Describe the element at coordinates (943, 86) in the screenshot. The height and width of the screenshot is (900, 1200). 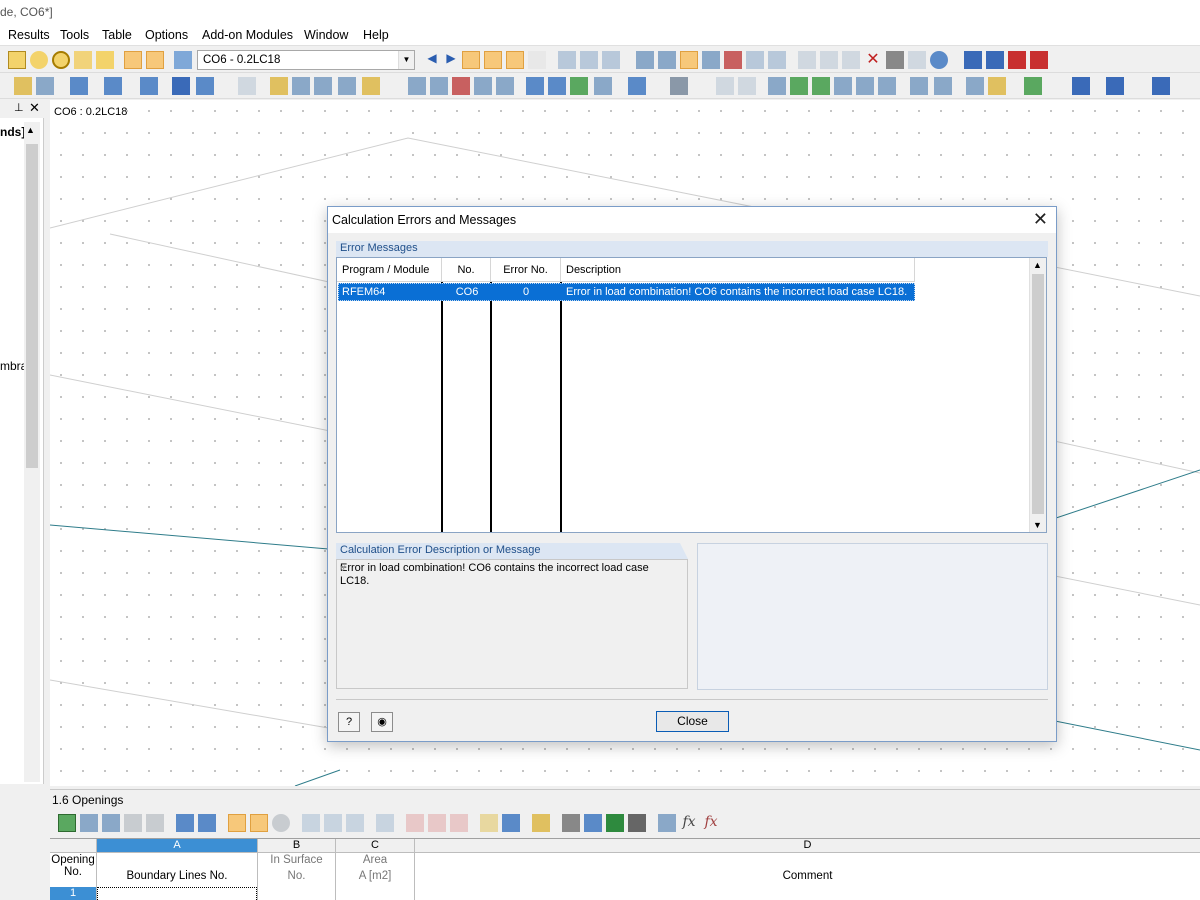
I see `table-grid-icon` at that location.